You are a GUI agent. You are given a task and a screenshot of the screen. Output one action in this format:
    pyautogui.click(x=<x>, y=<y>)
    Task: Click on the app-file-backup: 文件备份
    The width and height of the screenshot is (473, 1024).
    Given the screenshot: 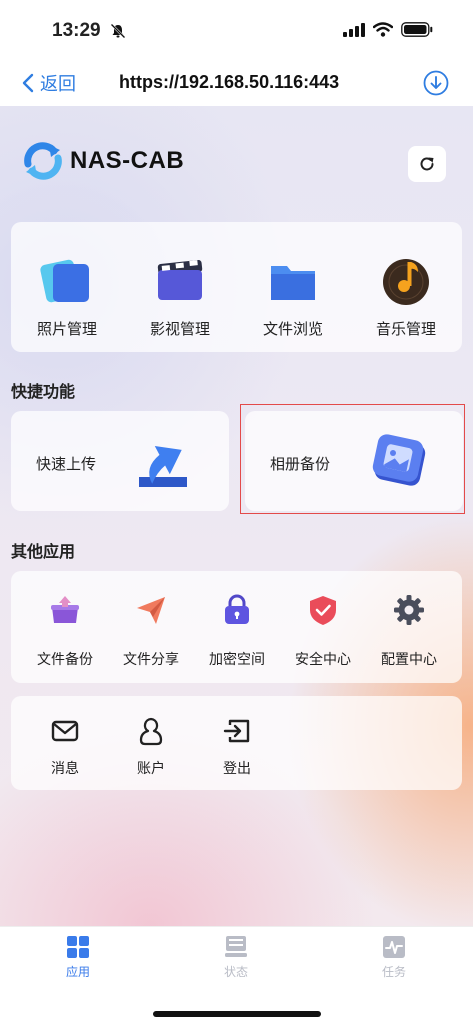 What is the action you would take?
    pyautogui.click(x=65, y=627)
    